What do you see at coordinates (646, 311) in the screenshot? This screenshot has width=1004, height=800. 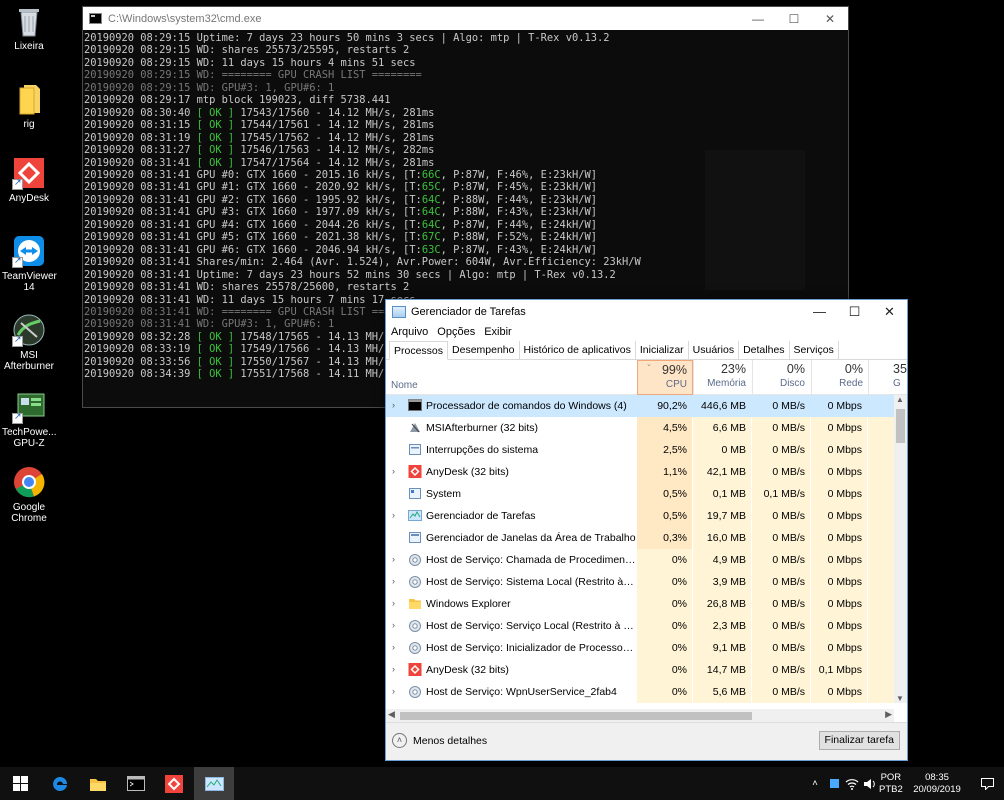 I see `task-manager-titlebar: Gerenciador de Tarefas — ☐ ✕` at bounding box center [646, 311].